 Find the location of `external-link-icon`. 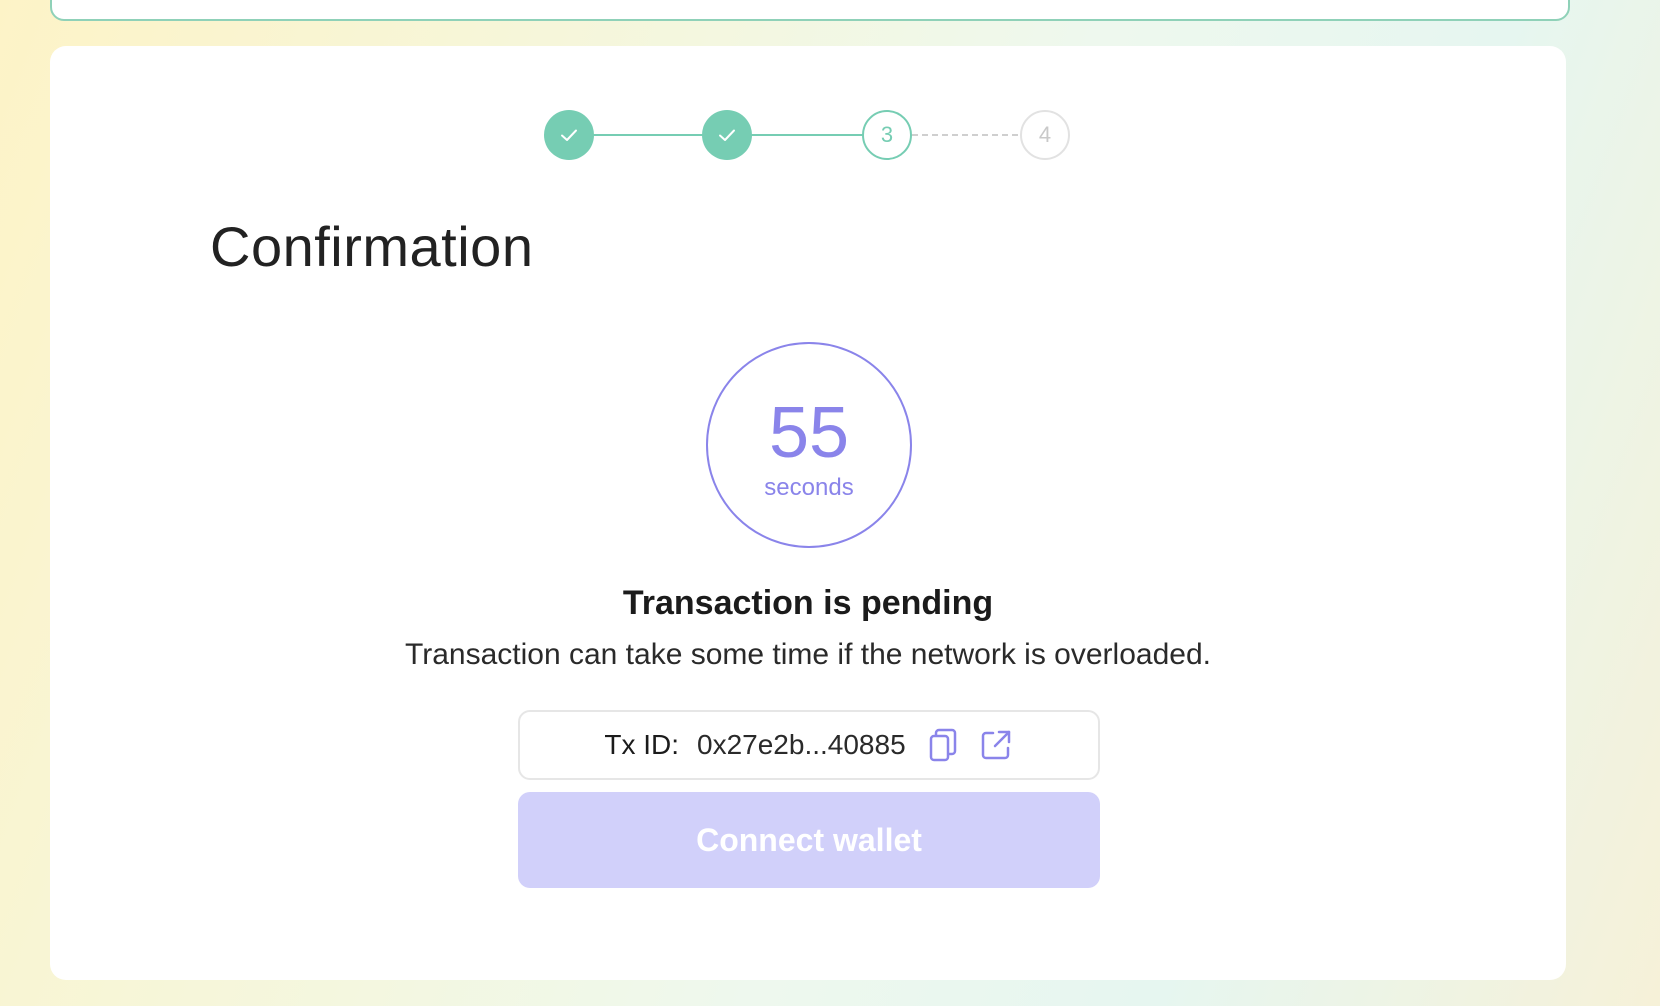

external-link-icon is located at coordinates (996, 745).